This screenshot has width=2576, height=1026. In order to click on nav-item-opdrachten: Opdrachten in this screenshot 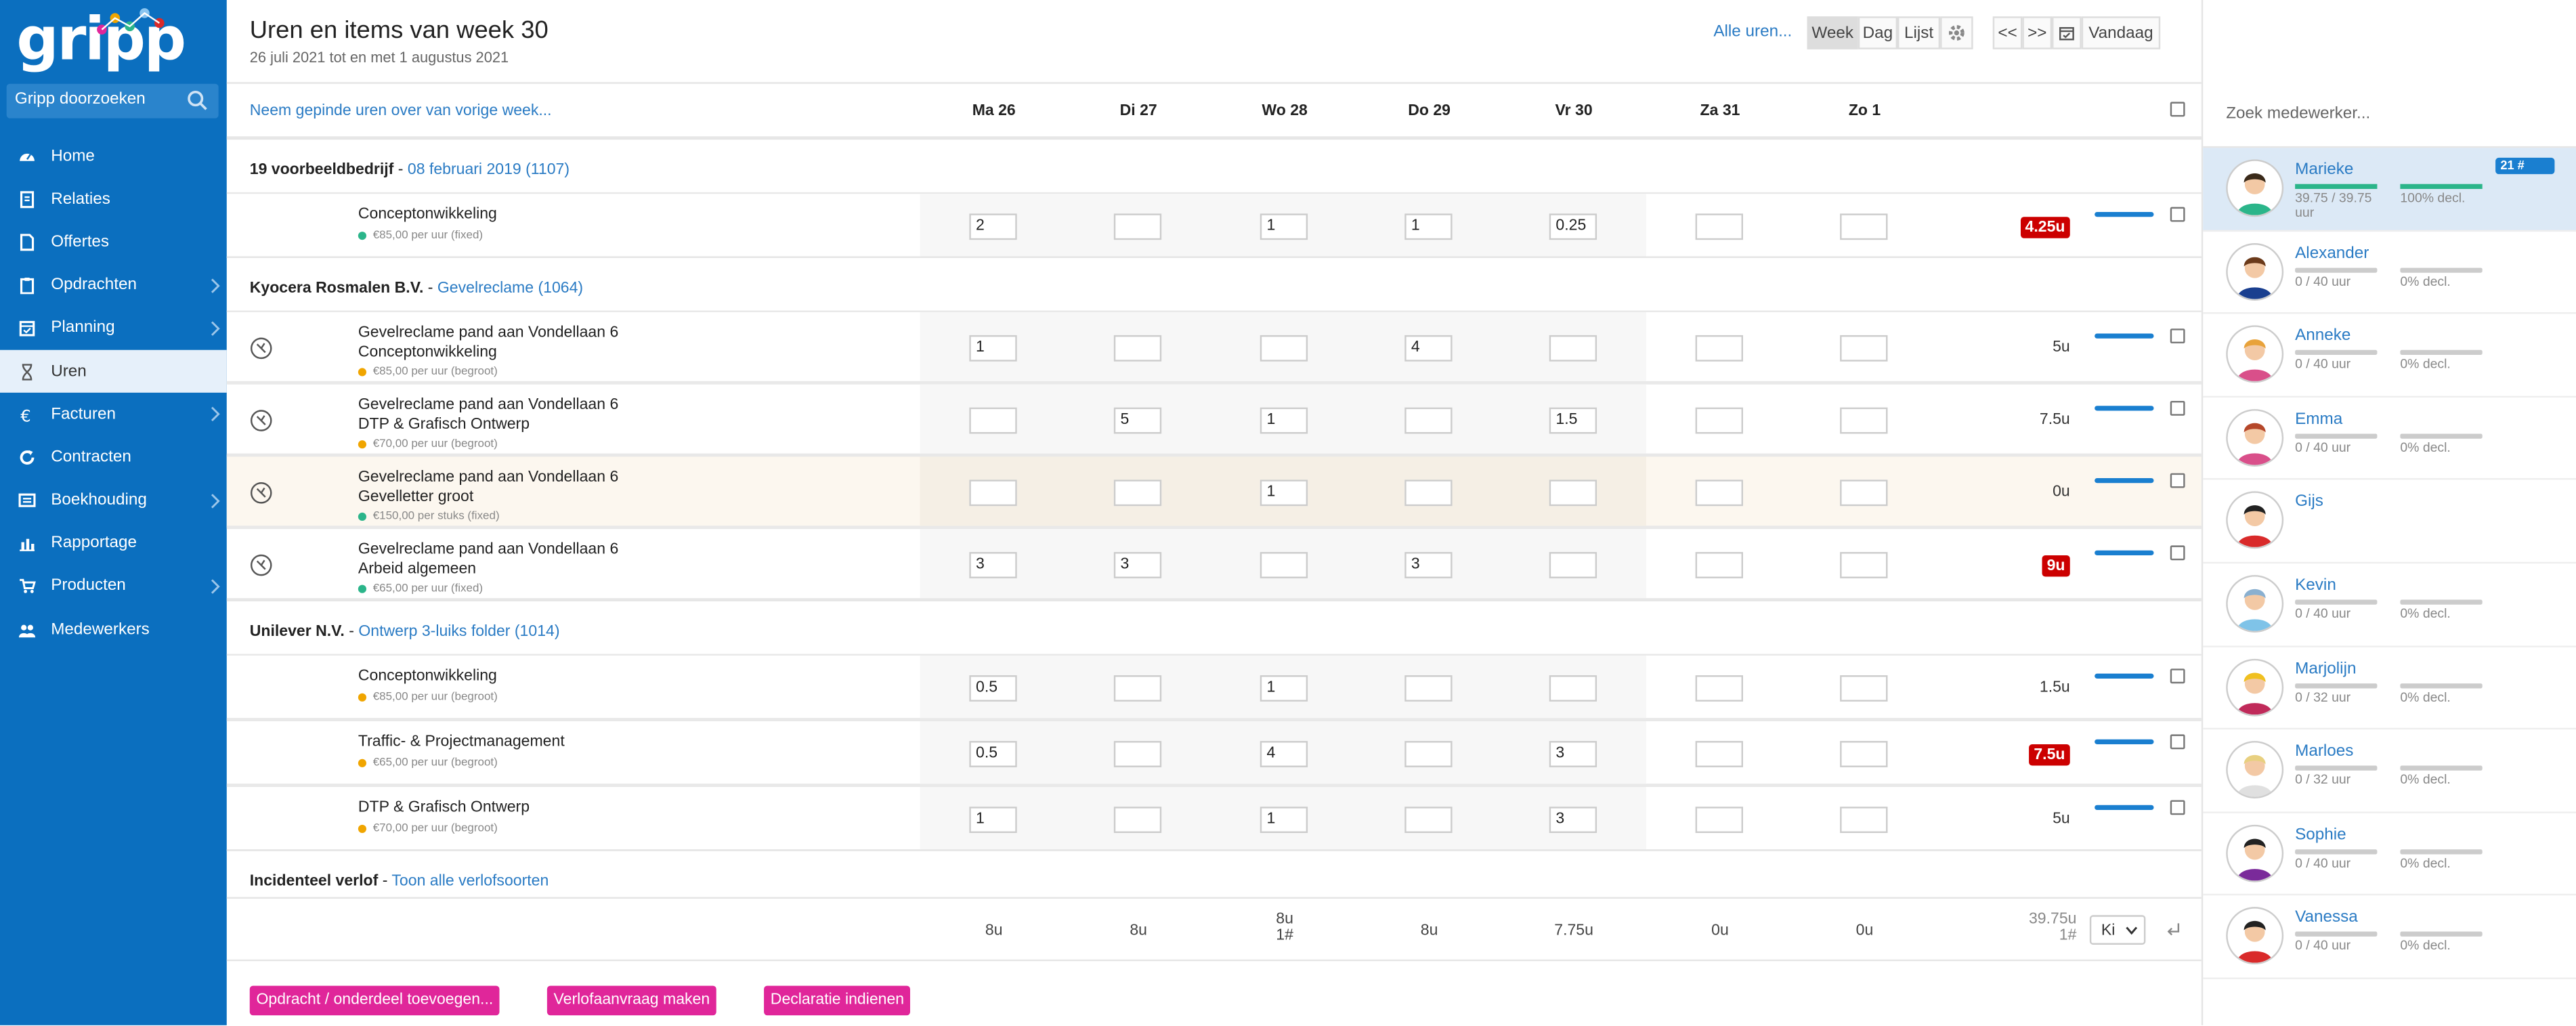, I will do `click(113, 285)`.